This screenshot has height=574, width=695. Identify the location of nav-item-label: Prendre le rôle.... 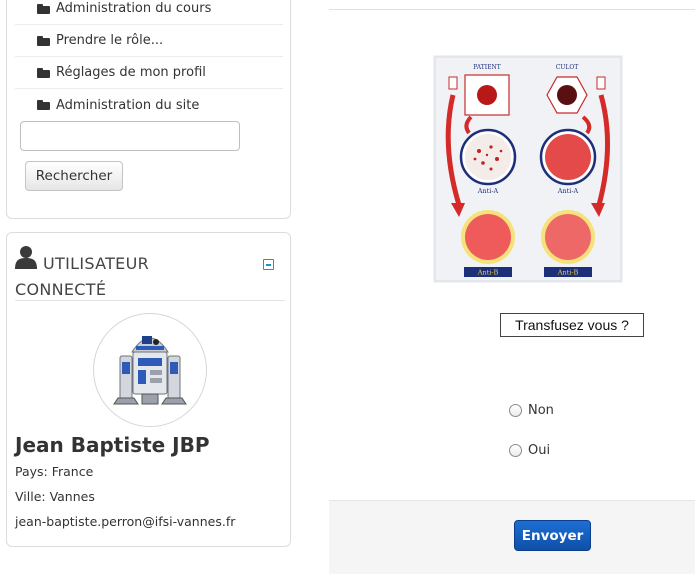
(110, 40).